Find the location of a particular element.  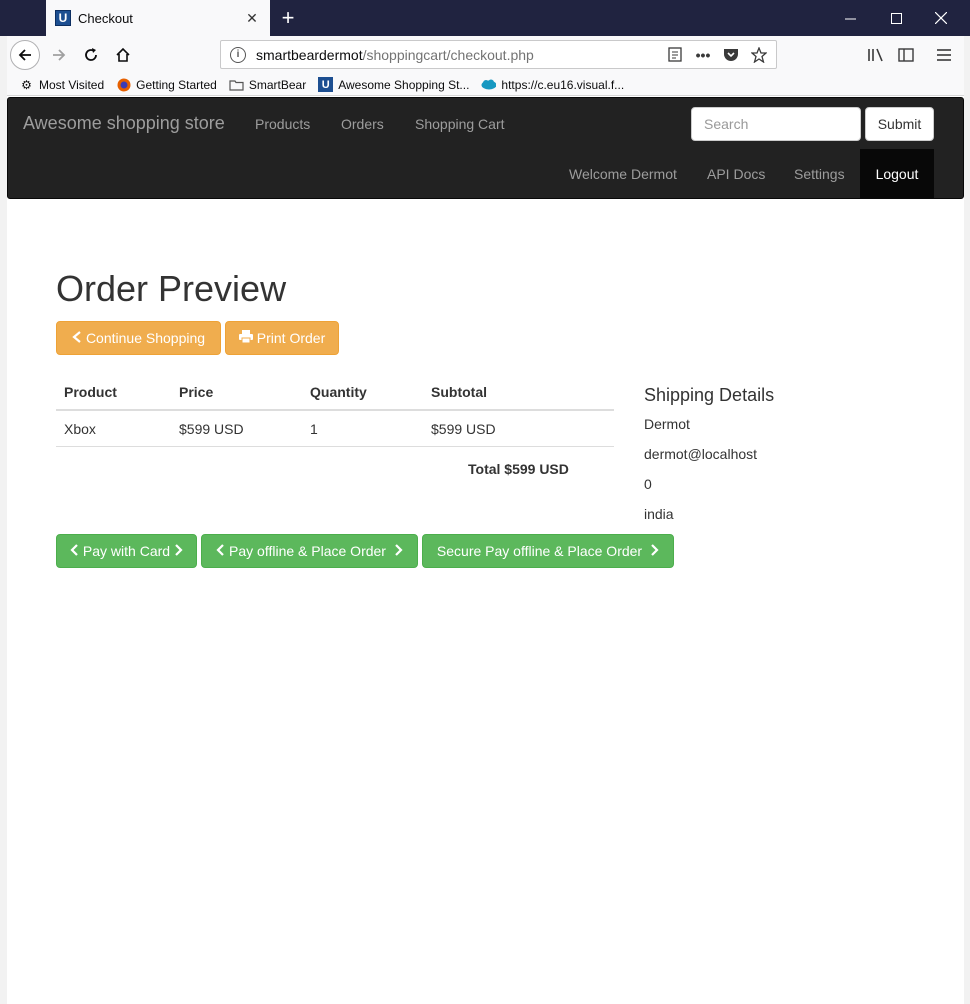

nav-shopping-cart: Shopping Cart is located at coordinates (460, 124).